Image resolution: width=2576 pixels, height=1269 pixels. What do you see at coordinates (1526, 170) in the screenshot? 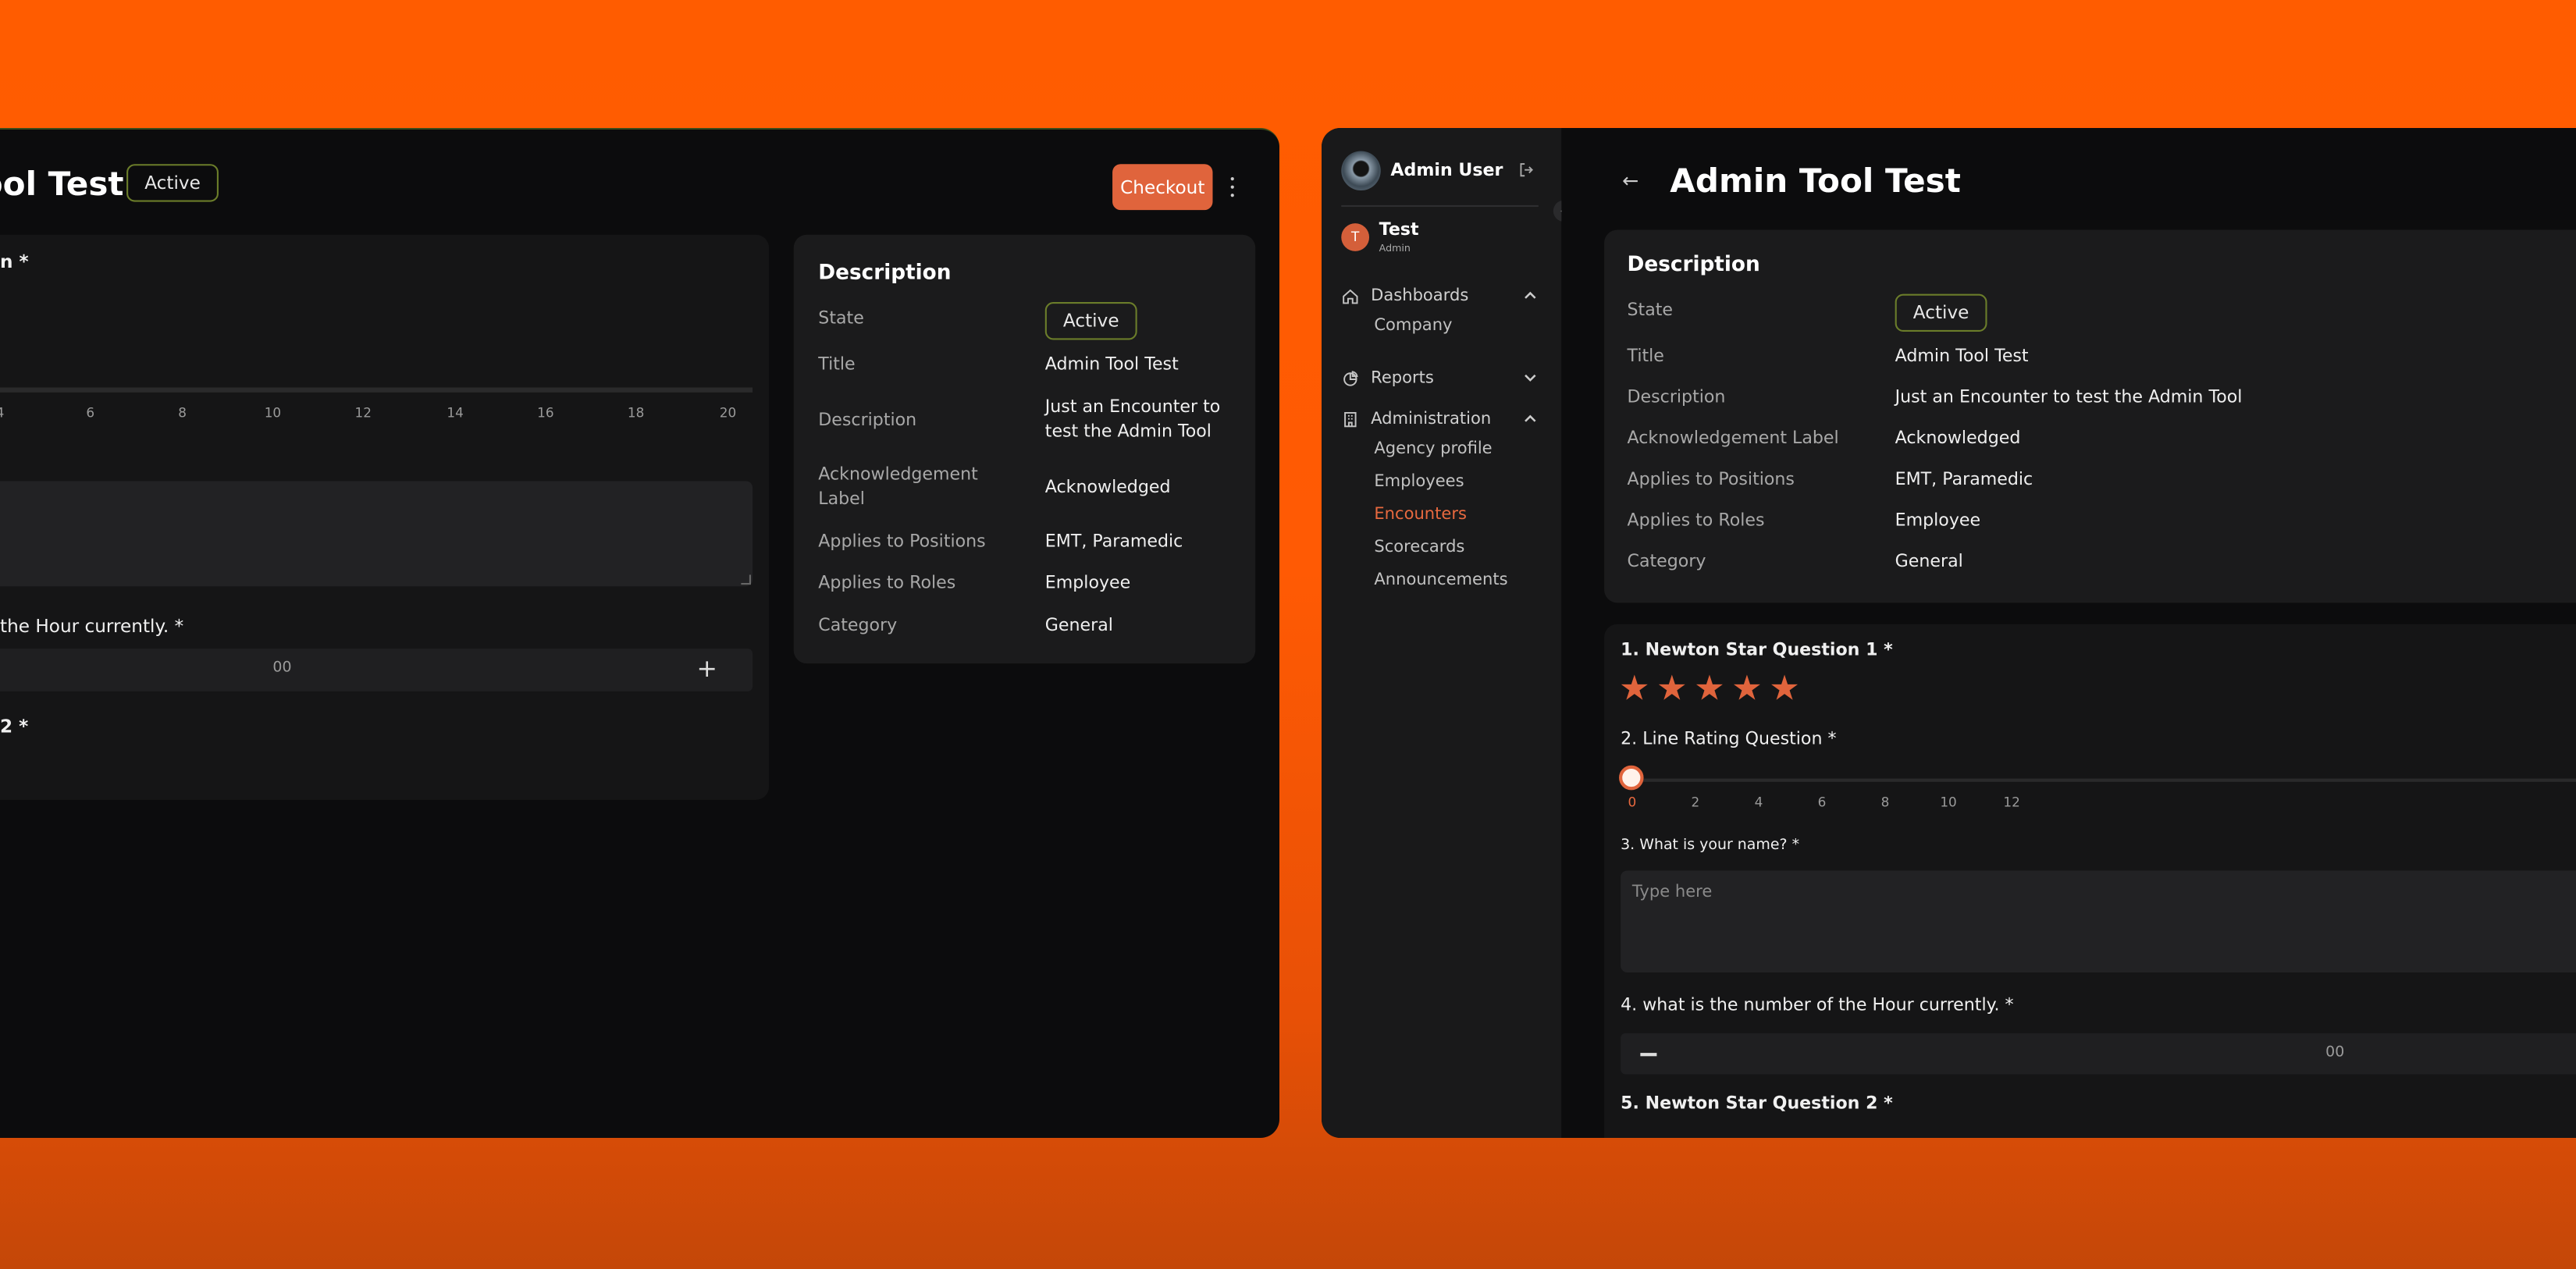
I see `logout-icon` at bounding box center [1526, 170].